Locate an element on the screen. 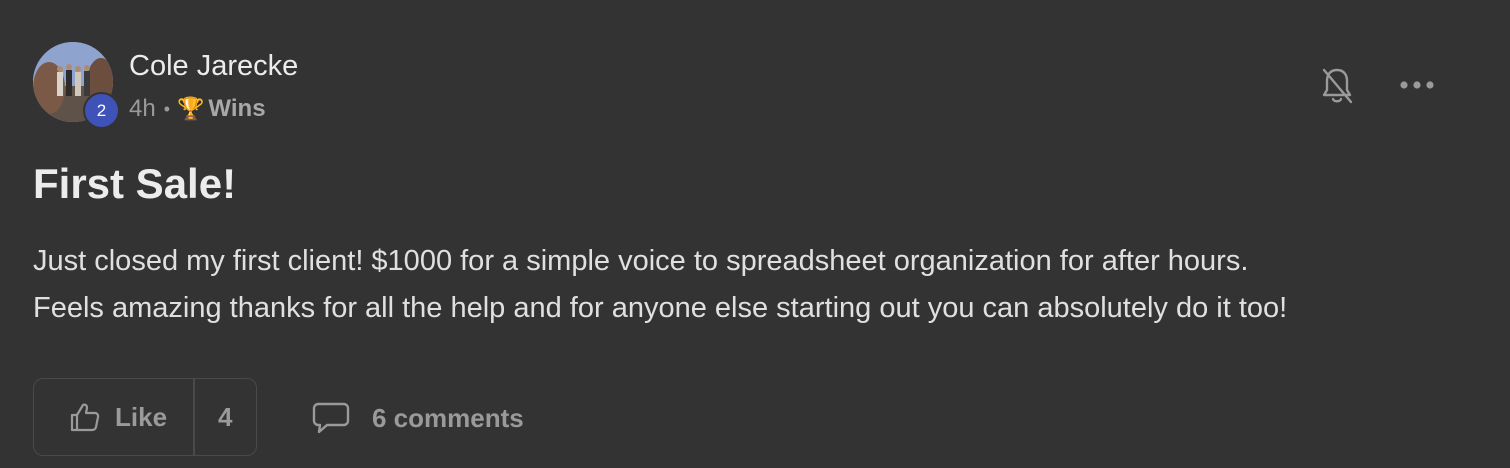 The height and width of the screenshot is (468, 1510). author-avatar-wrapper: 2 is located at coordinates (76, 85).